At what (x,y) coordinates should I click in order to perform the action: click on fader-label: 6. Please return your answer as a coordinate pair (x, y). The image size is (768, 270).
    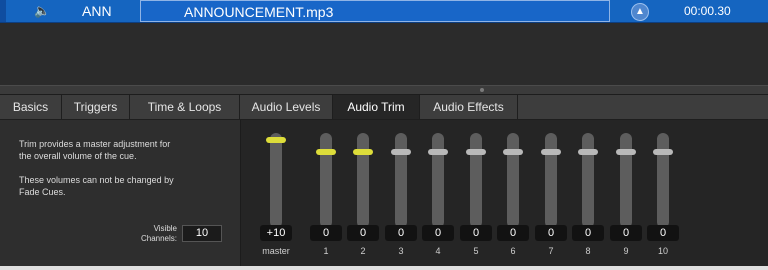
    Looking at the image, I should click on (513, 251).